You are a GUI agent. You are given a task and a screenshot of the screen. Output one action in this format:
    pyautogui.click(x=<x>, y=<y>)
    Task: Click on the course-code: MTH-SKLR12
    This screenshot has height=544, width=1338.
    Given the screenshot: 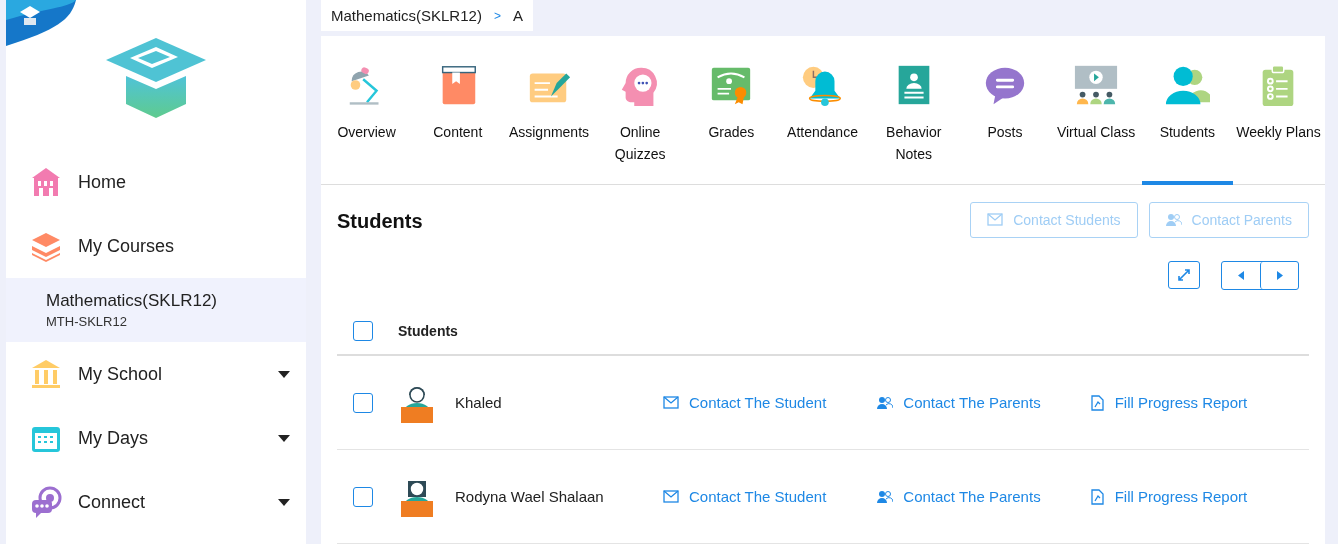 What is the action you would take?
    pyautogui.click(x=87, y=321)
    